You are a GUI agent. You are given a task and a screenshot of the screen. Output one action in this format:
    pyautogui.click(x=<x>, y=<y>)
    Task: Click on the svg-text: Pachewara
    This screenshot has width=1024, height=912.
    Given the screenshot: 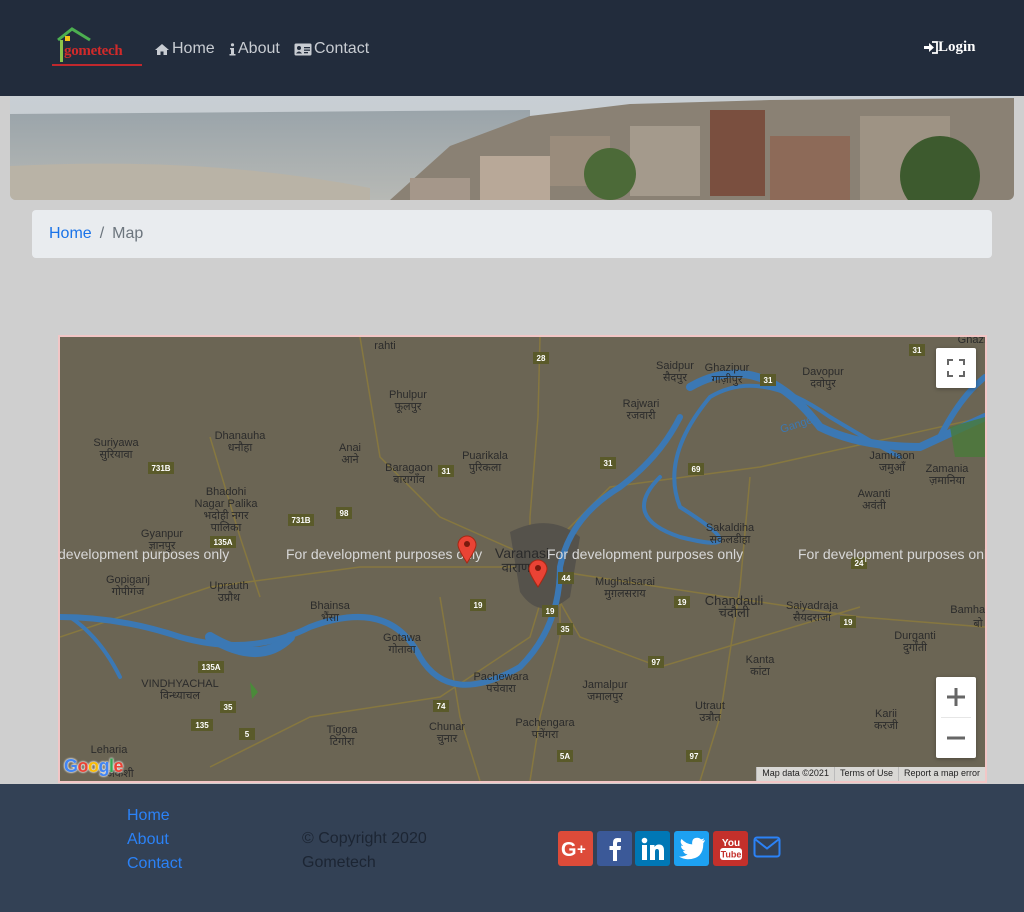 What is the action you would take?
    pyautogui.click(x=501, y=677)
    